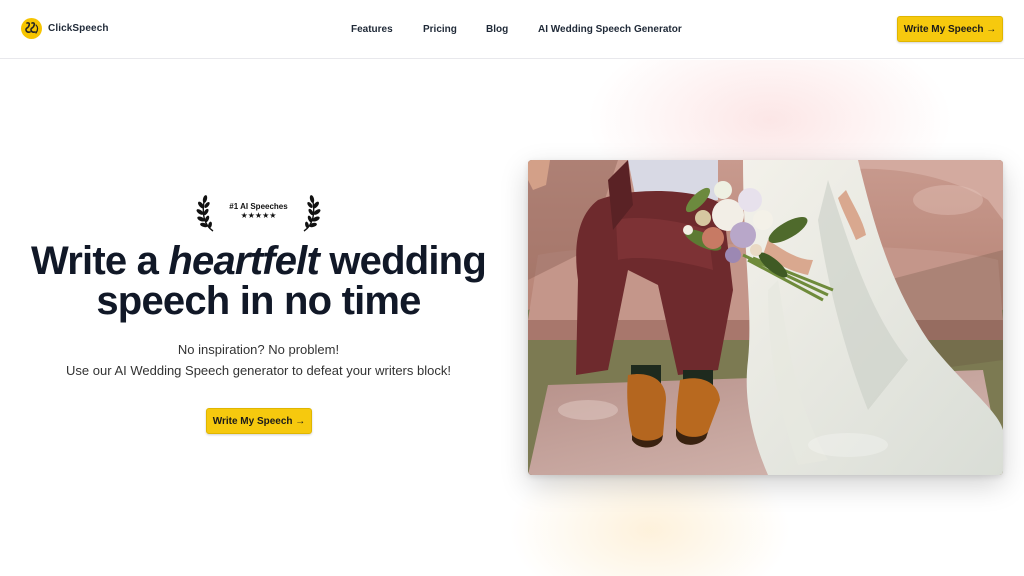  What do you see at coordinates (205, 213) in the screenshot?
I see `laurel-left-icon` at bounding box center [205, 213].